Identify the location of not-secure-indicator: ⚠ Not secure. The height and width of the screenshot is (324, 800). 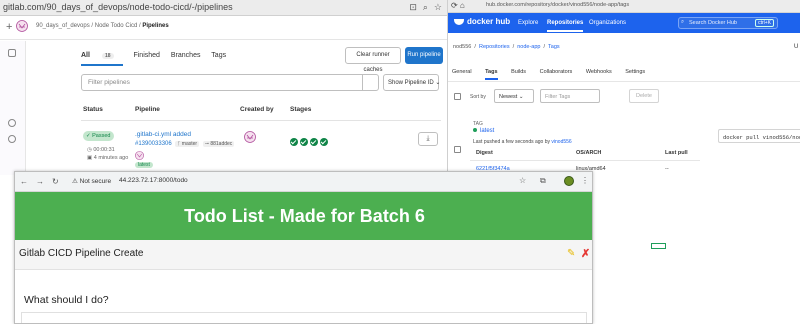
(91, 181).